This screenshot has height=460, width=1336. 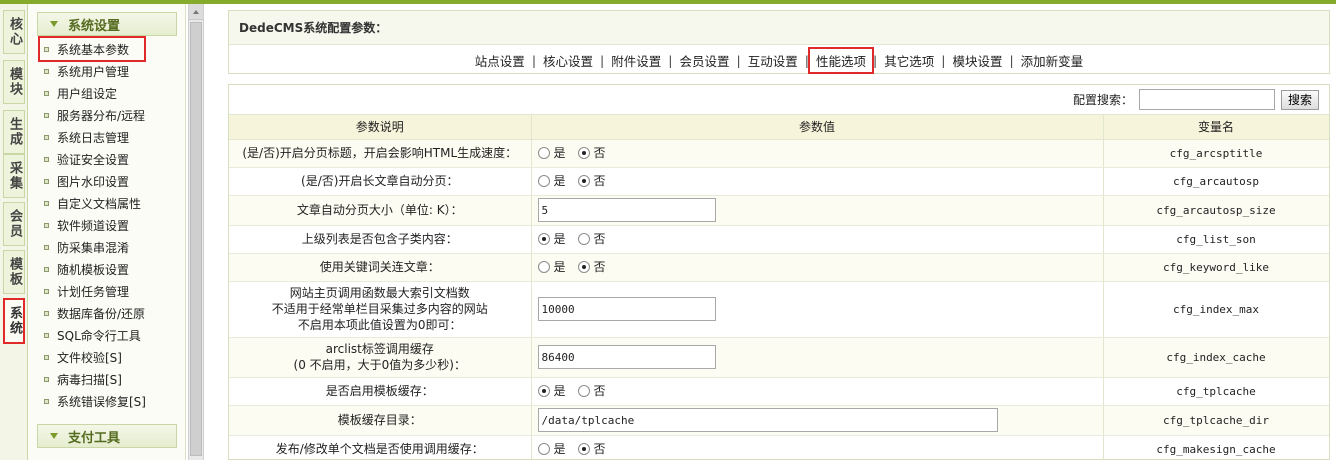 I want to click on sidebar-item: 随机模板设置, so click(x=110, y=269).